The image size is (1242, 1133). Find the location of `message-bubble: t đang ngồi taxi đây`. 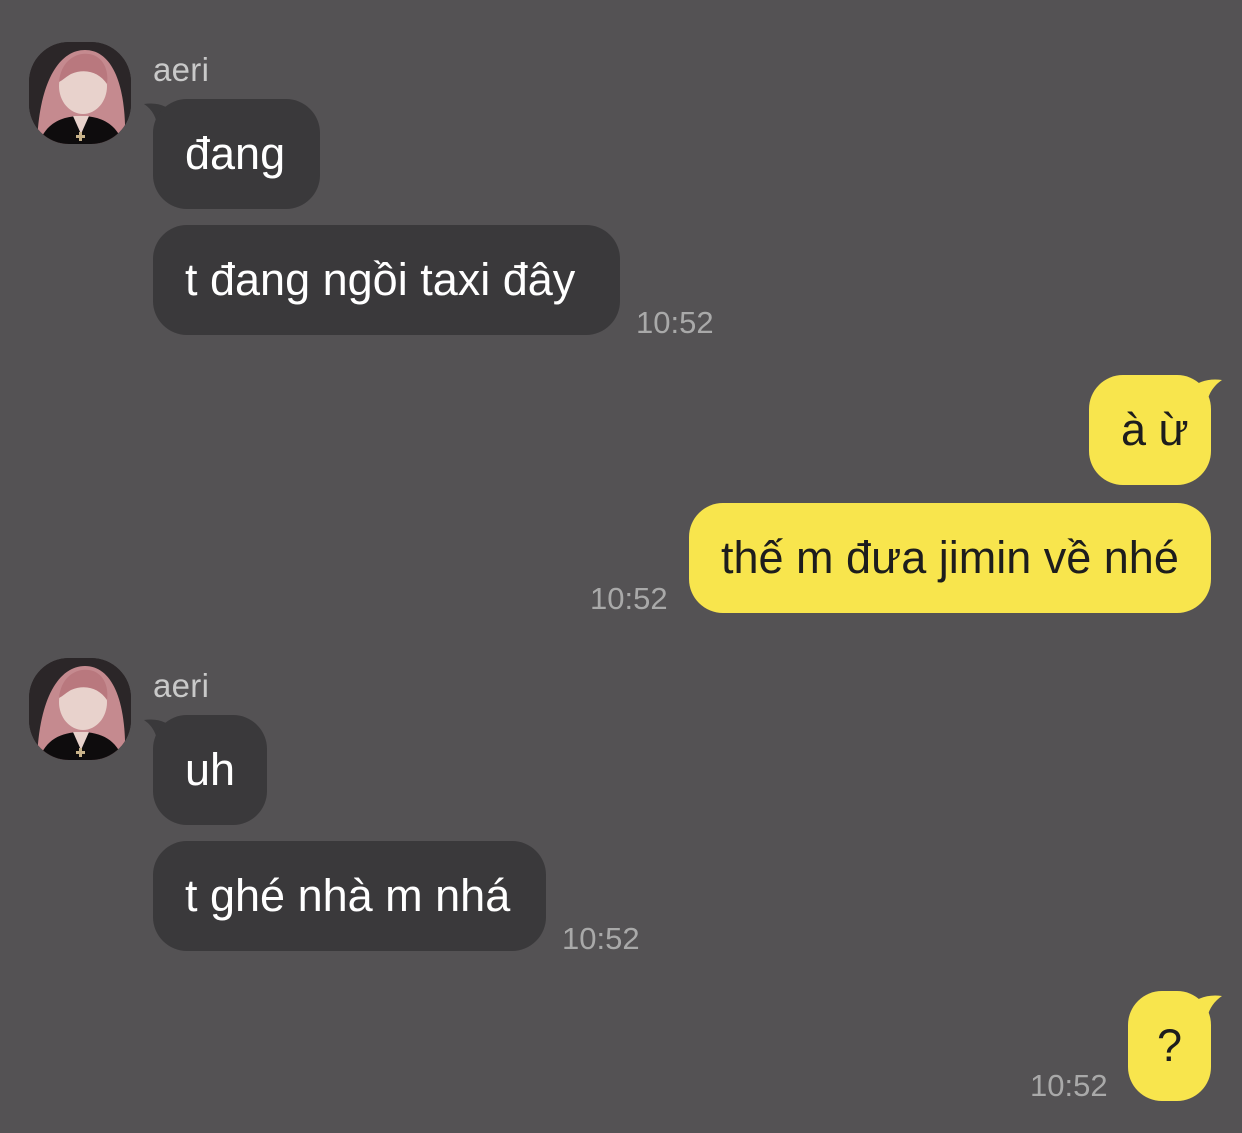

message-bubble: t đang ngồi taxi đây is located at coordinates (386, 280).